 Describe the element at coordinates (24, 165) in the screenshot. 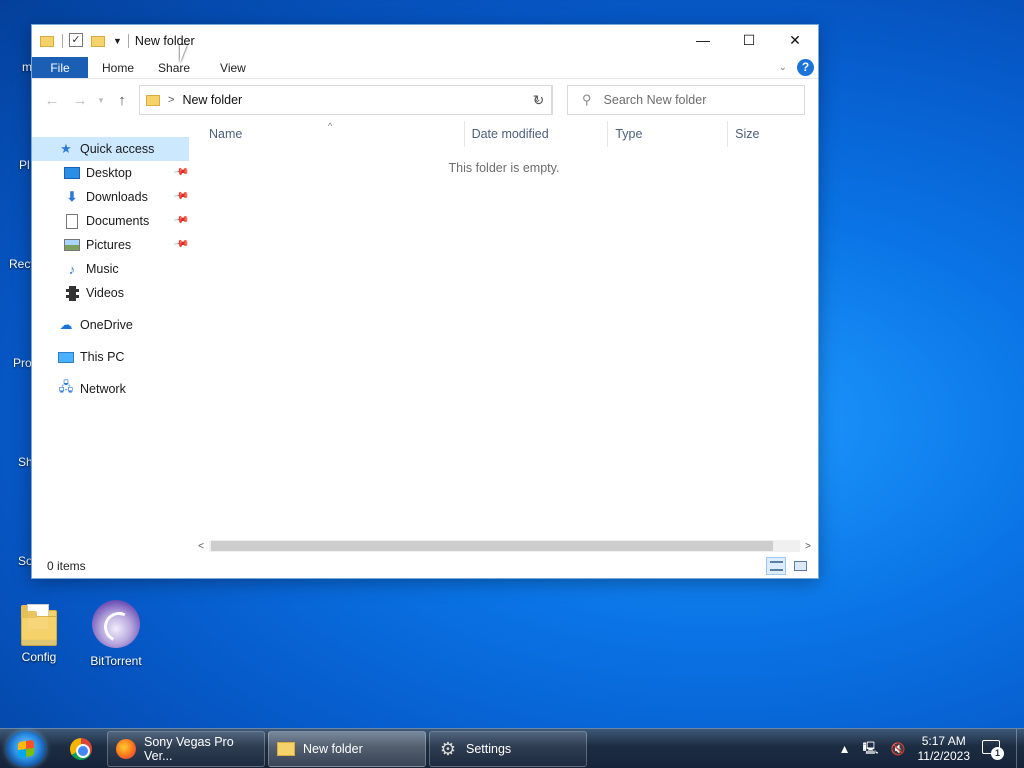

I see `desktop-label-partial: Pl` at that location.